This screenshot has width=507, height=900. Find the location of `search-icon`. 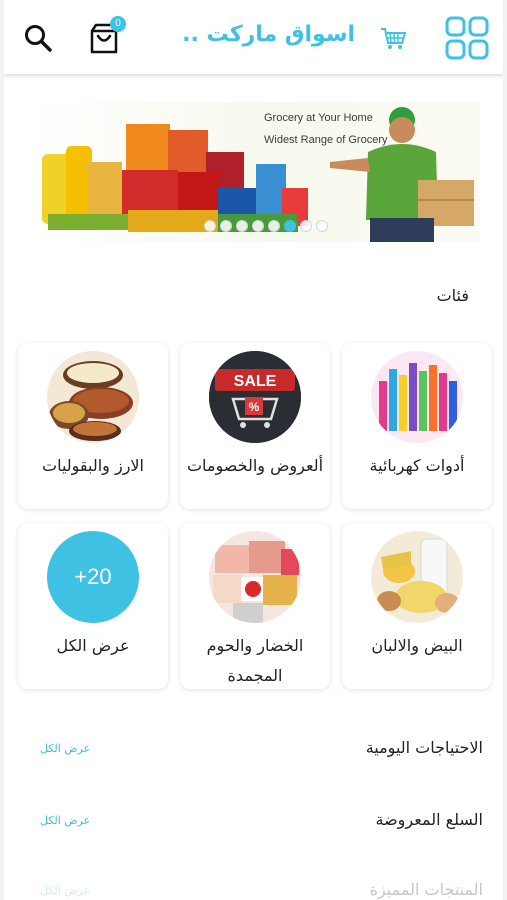

search-icon is located at coordinates (38, 38).